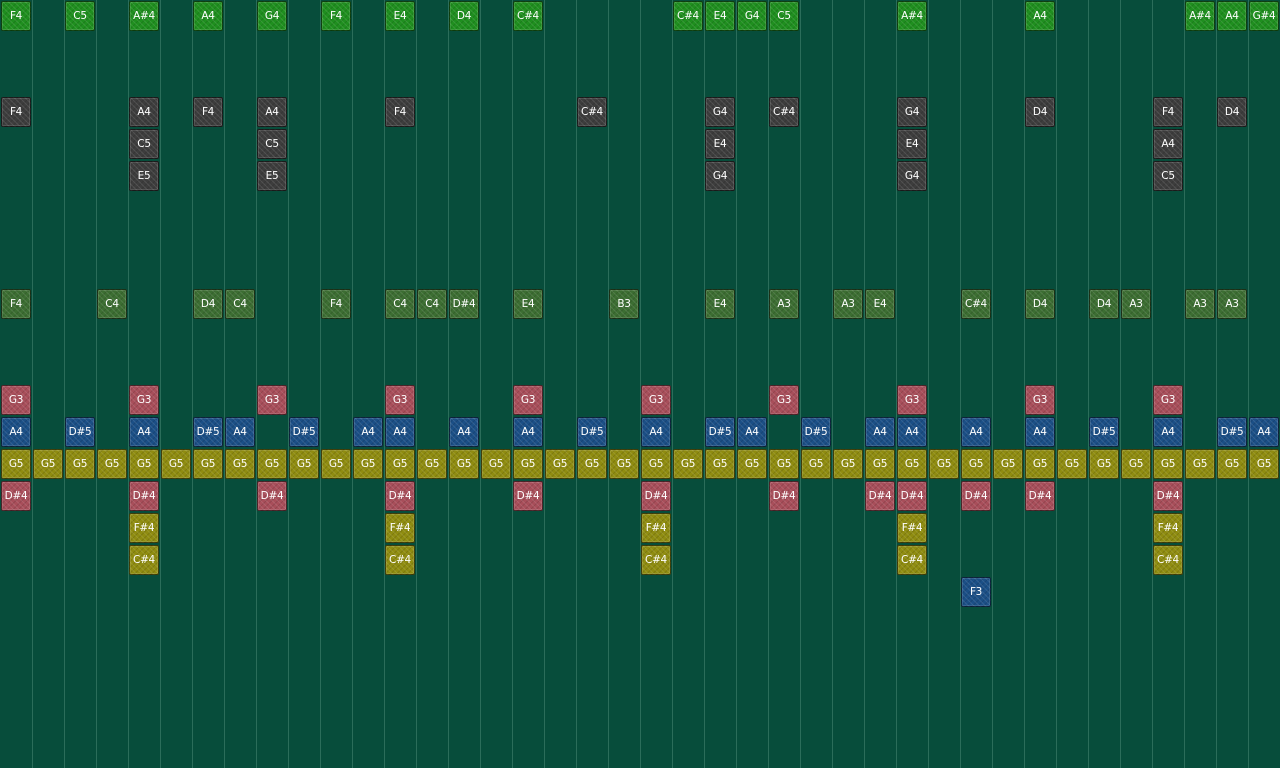 This screenshot has height=768, width=1280. What do you see at coordinates (624, 304) in the screenshot?
I see `note-block: B3` at bounding box center [624, 304].